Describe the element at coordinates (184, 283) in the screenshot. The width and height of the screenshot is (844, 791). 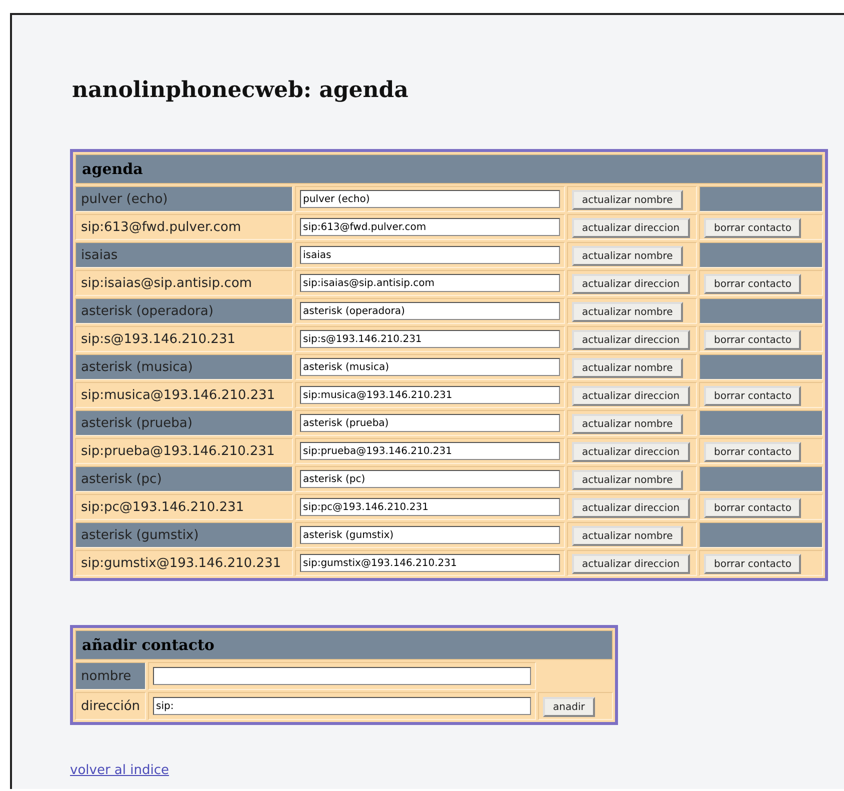
I see `contact-label: sip:isaias@sip.antisip.com` at that location.